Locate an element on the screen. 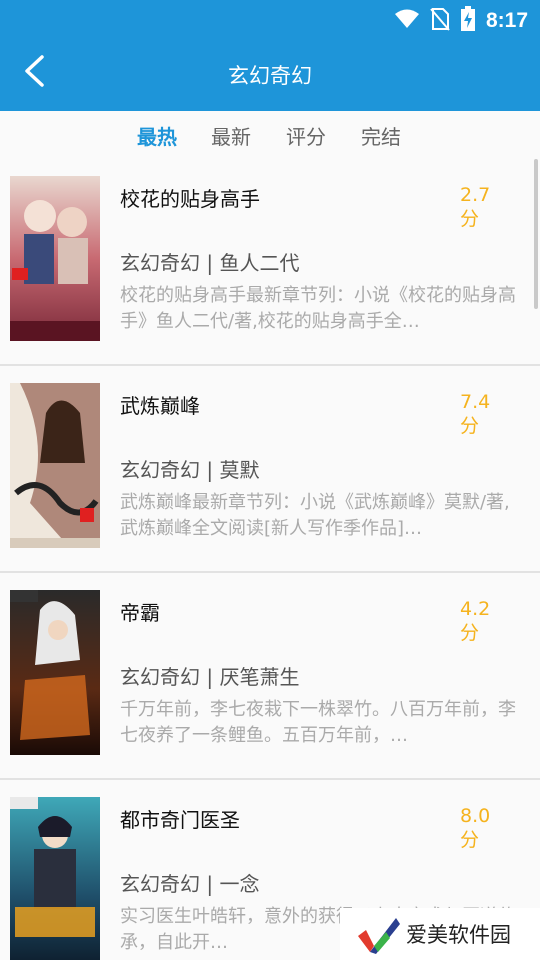 The height and width of the screenshot is (960, 540). book-score: 8.0 分 is located at coordinates (485, 828).